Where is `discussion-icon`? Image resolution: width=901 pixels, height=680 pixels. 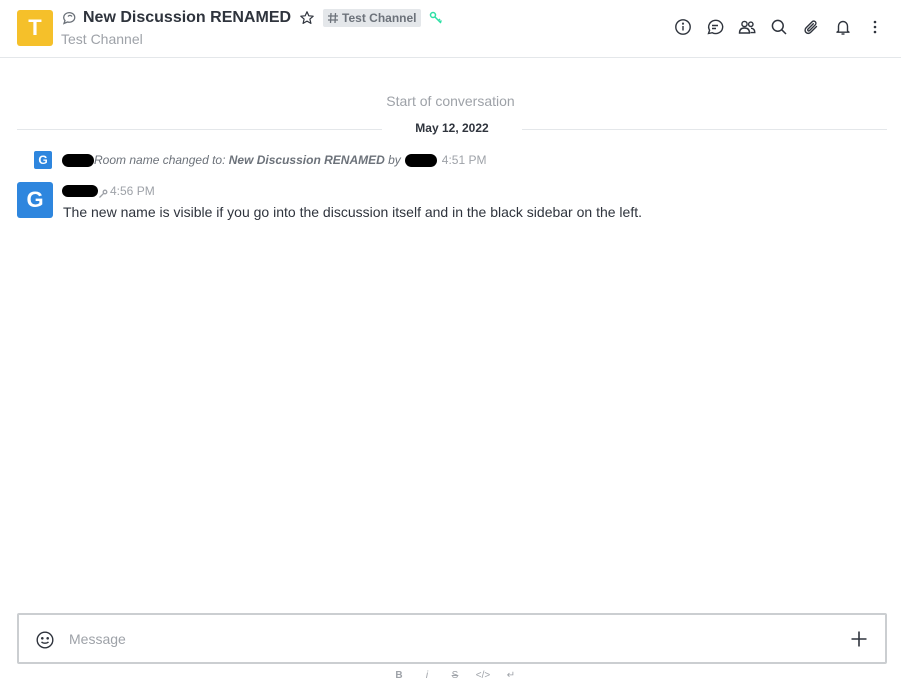
discussion-icon is located at coordinates (70, 18).